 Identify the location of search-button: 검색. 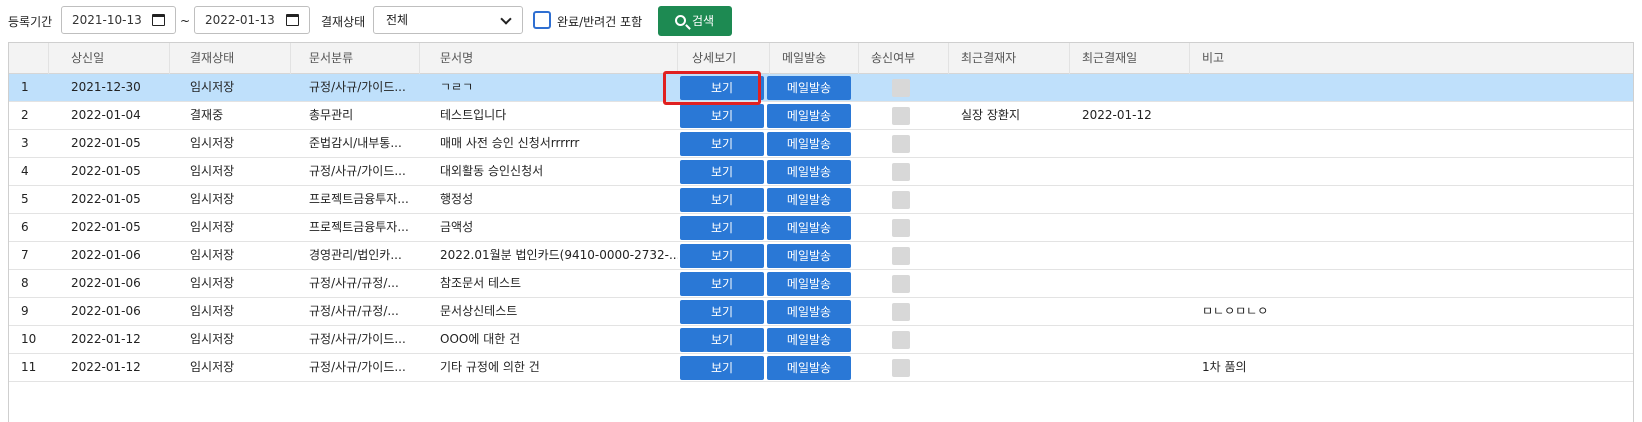
(695, 21).